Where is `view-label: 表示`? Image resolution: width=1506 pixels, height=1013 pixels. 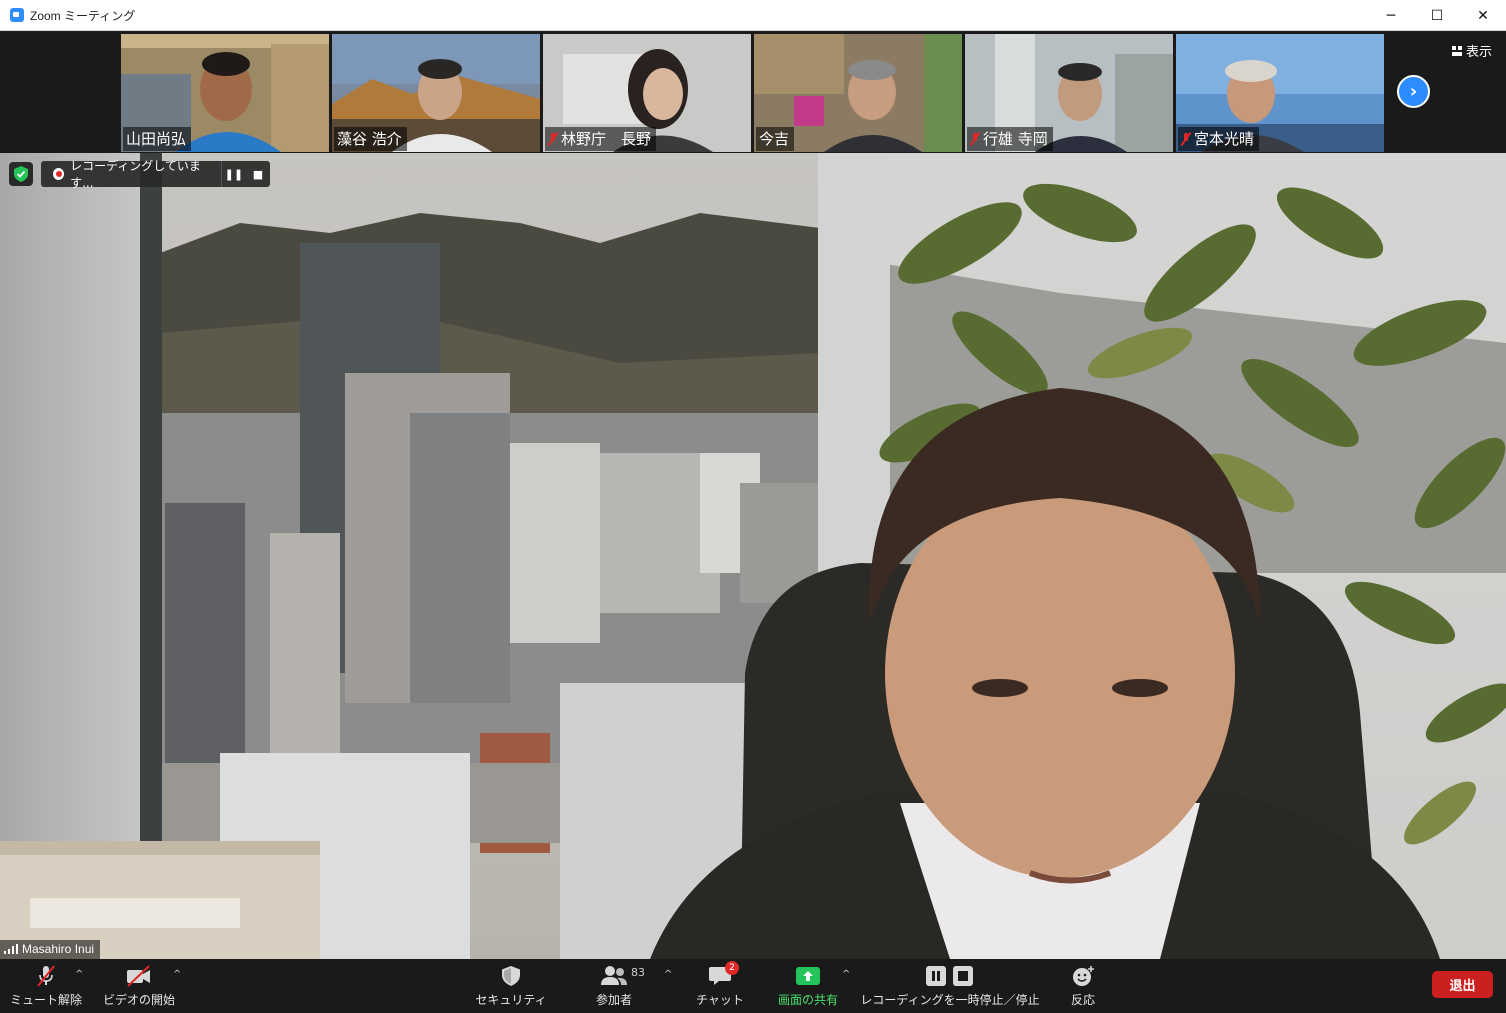
view-label: 表示 is located at coordinates (1478, 52).